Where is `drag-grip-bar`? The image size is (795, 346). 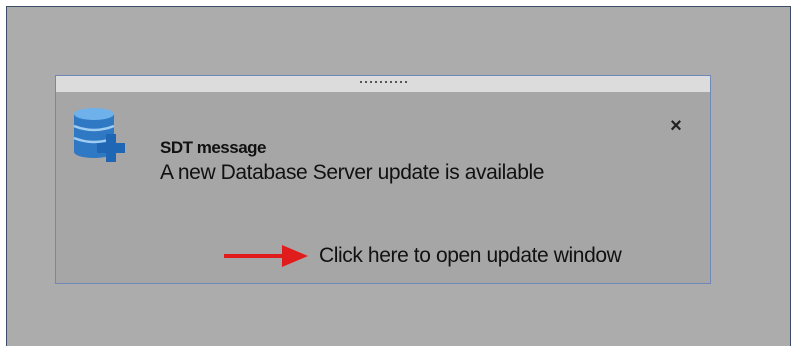 drag-grip-bar is located at coordinates (383, 84).